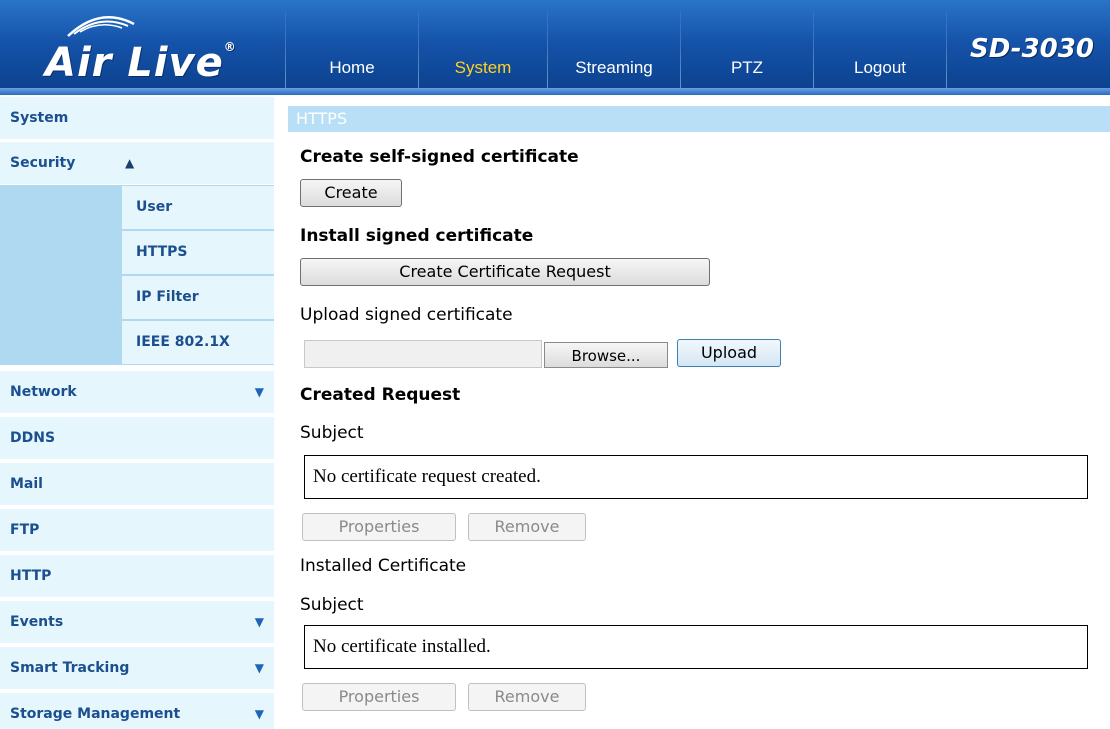  I want to click on created-request-heading: Created Request, so click(380, 395).